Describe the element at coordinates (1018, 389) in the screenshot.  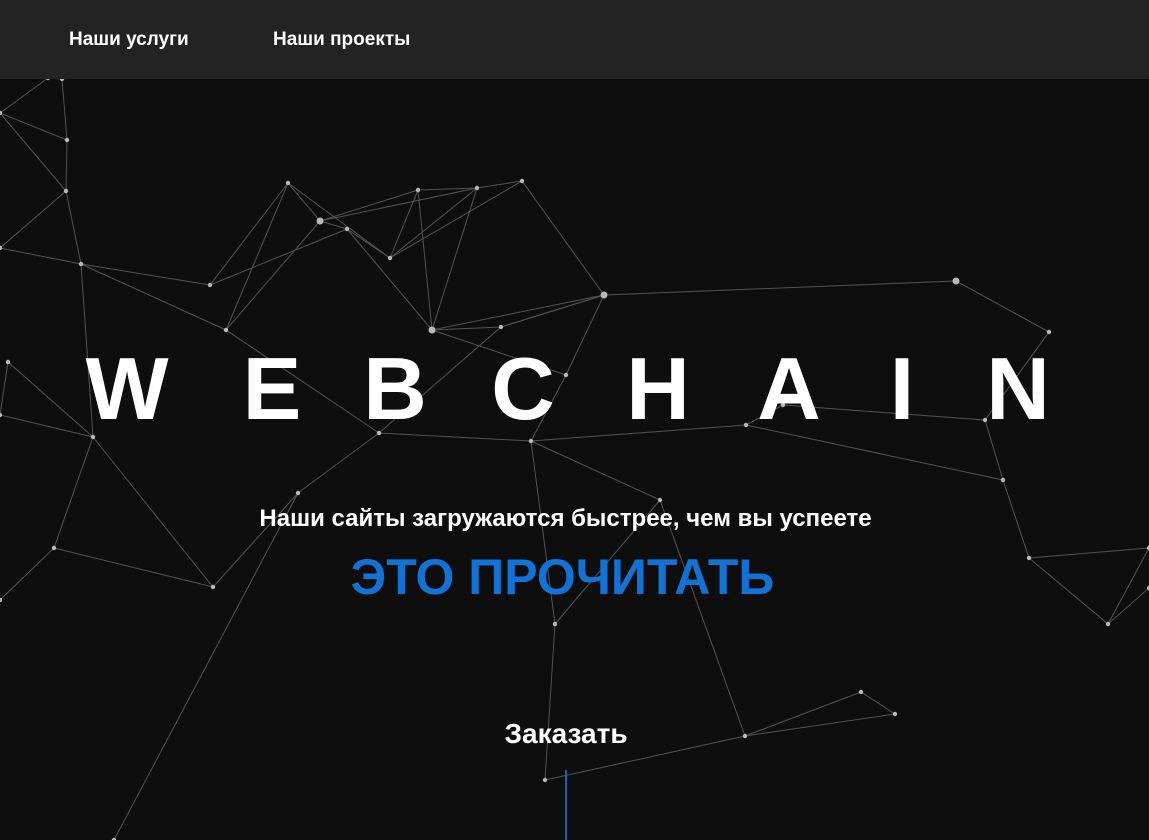
I see `brand-letter: N` at that location.